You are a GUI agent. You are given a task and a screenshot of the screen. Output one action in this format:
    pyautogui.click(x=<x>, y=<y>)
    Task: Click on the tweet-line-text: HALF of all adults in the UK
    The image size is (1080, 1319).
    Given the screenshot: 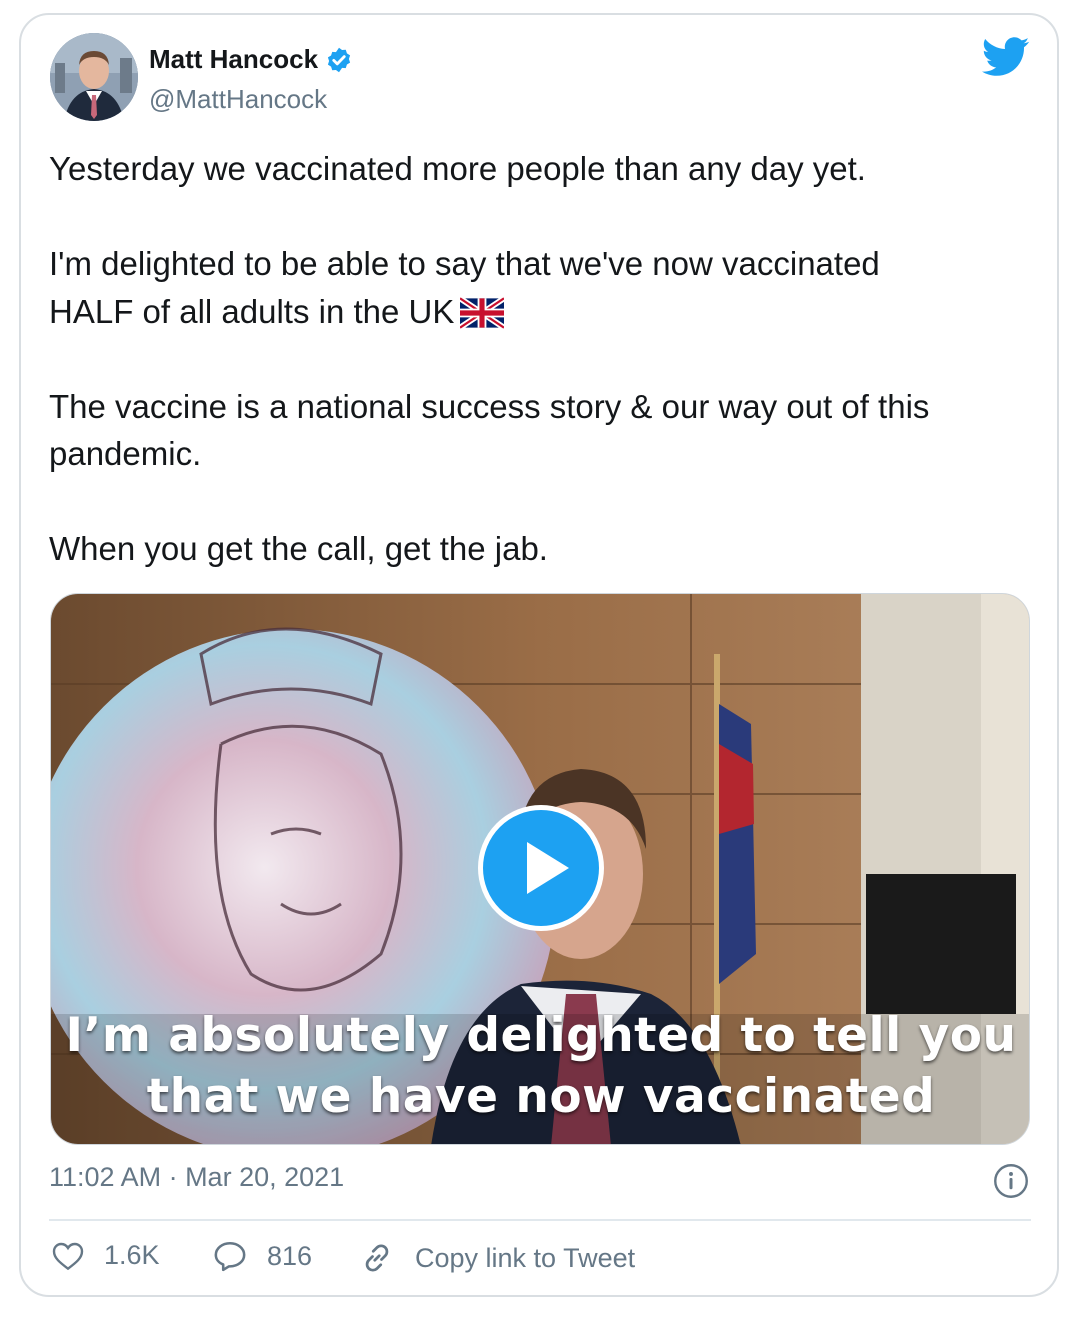 What is the action you would take?
    pyautogui.click(x=252, y=311)
    